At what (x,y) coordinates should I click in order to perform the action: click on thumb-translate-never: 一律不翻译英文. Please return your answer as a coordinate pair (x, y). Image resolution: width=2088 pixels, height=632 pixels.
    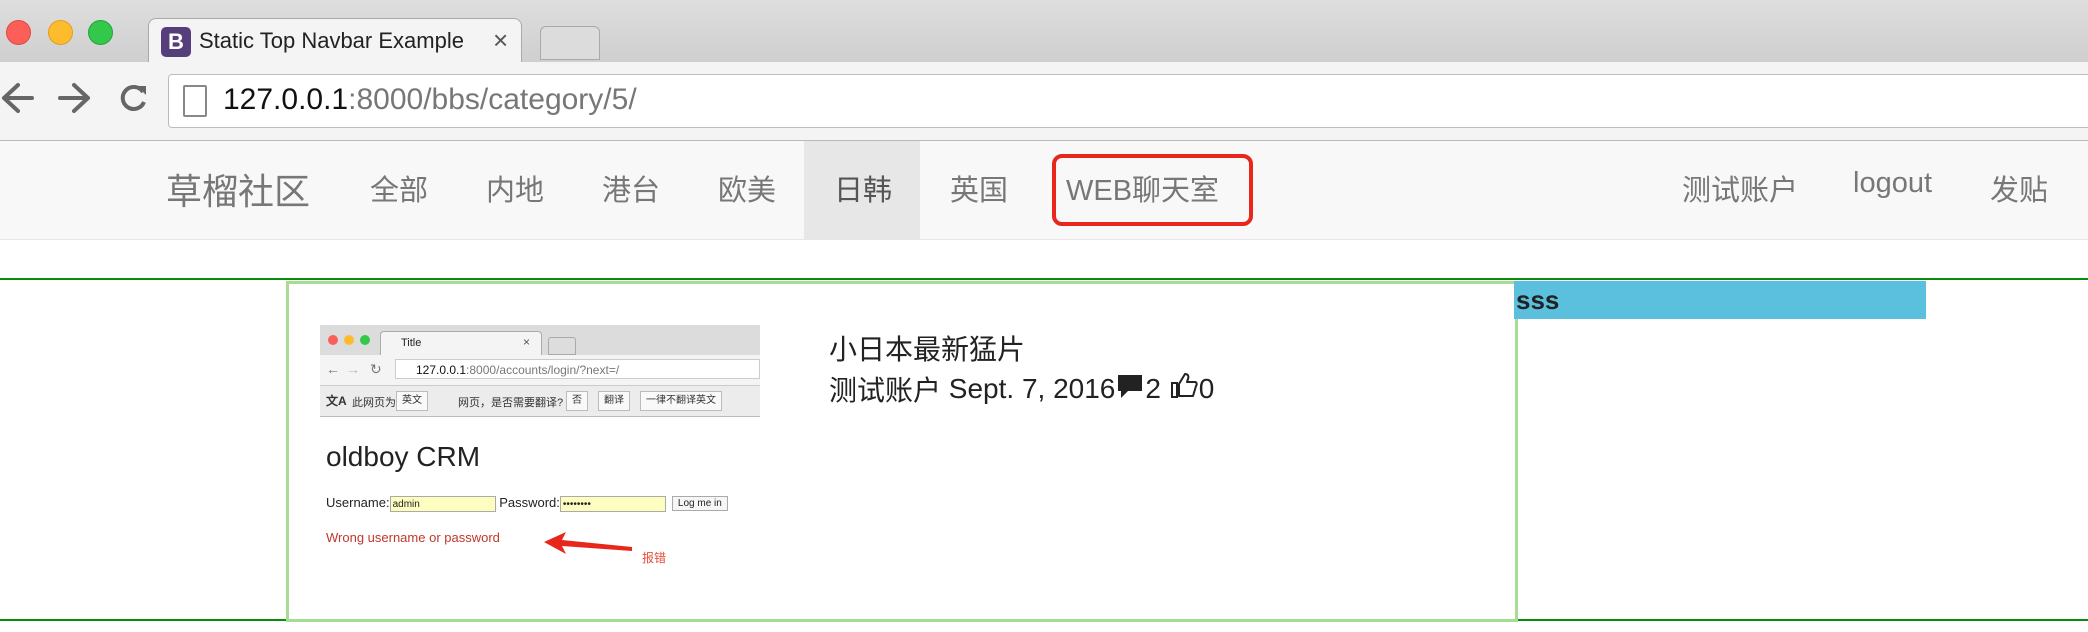
    Looking at the image, I should click on (681, 401).